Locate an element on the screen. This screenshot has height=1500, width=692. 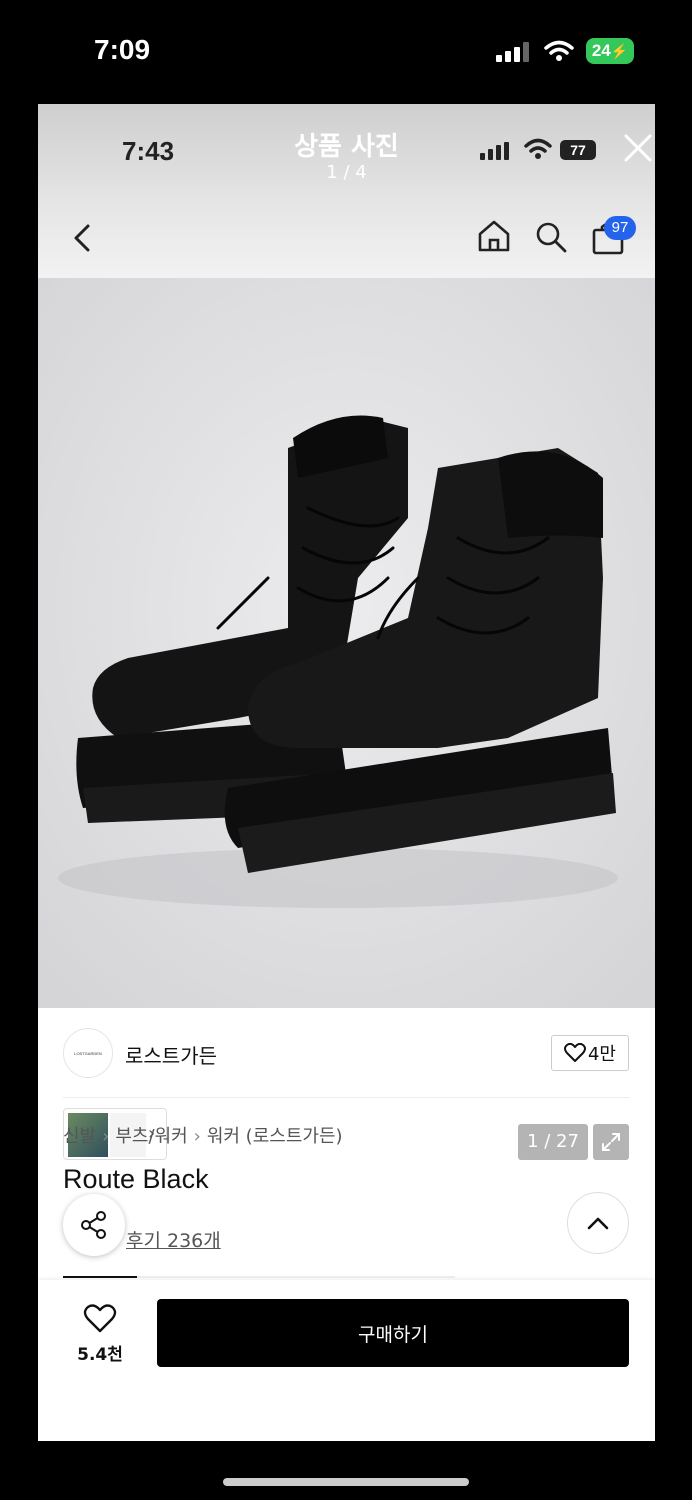
charging-icon: ⚡ is located at coordinates (619, 50).